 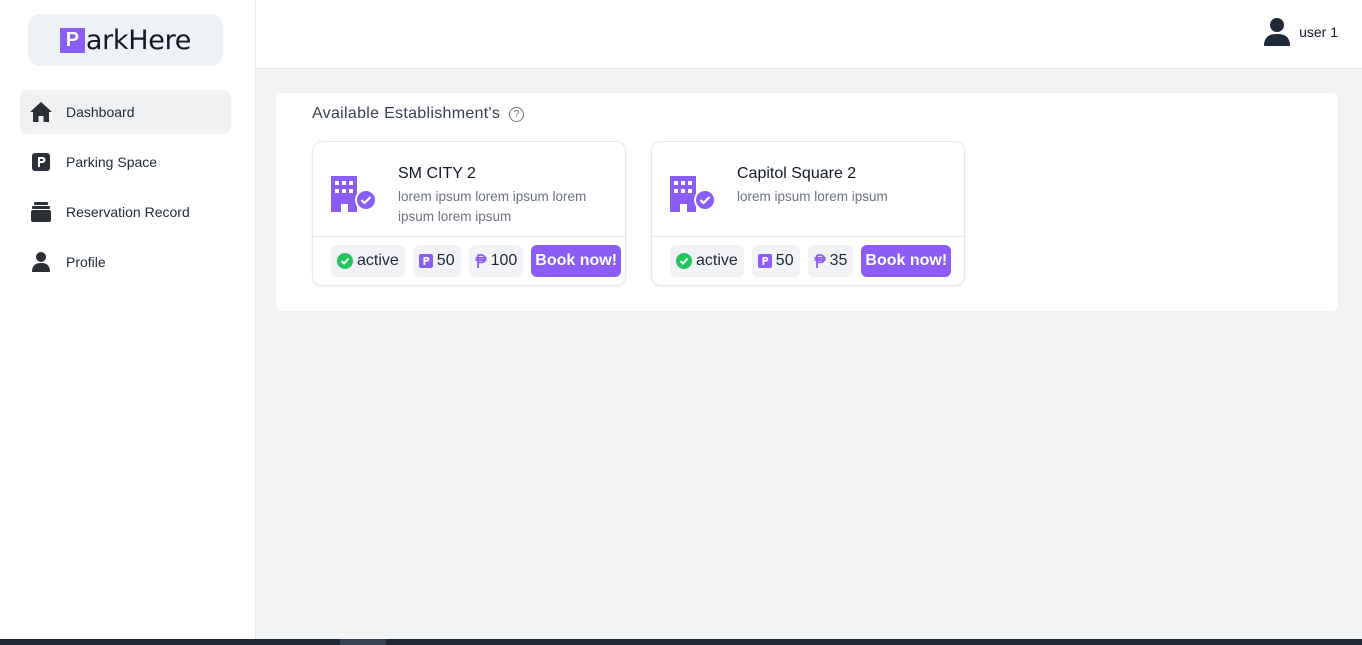 I want to click on sidebar-item-dashboard: Dashboard, so click(x=125, y=112).